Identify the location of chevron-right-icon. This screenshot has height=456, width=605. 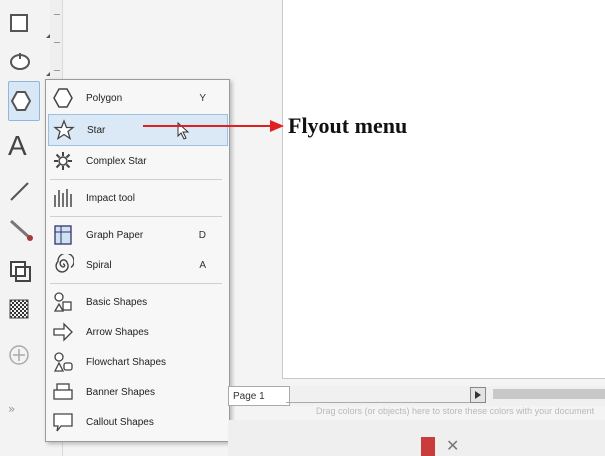
(478, 395).